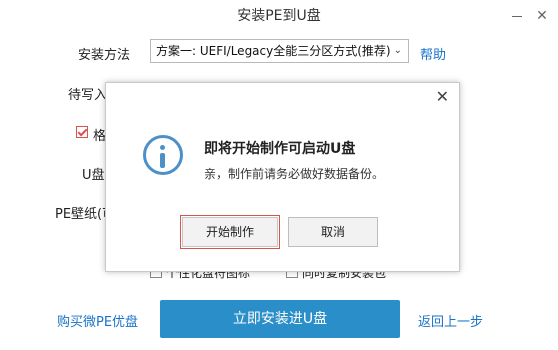 This screenshot has width=558, height=350. What do you see at coordinates (280, 149) in the screenshot?
I see `dialog-title: 即将开始制作可启动U盘` at bounding box center [280, 149].